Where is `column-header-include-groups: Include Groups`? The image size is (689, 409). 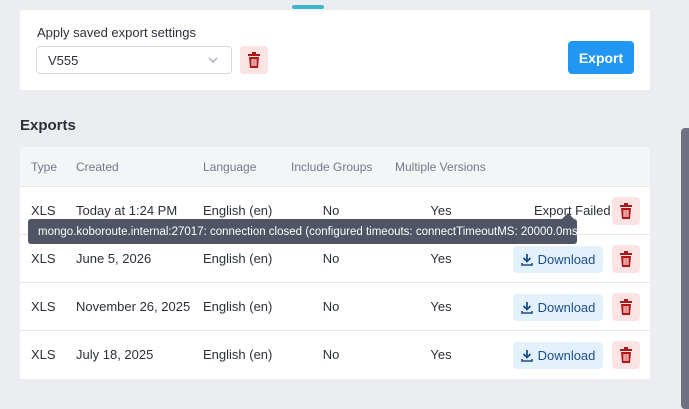 column-header-include-groups: Include Groups is located at coordinates (332, 167).